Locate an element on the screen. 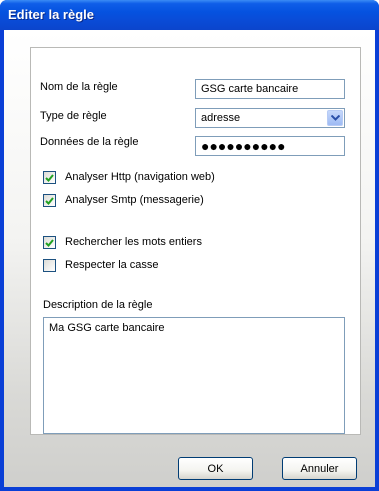  analyze-http-checkbox is located at coordinates (49, 177).